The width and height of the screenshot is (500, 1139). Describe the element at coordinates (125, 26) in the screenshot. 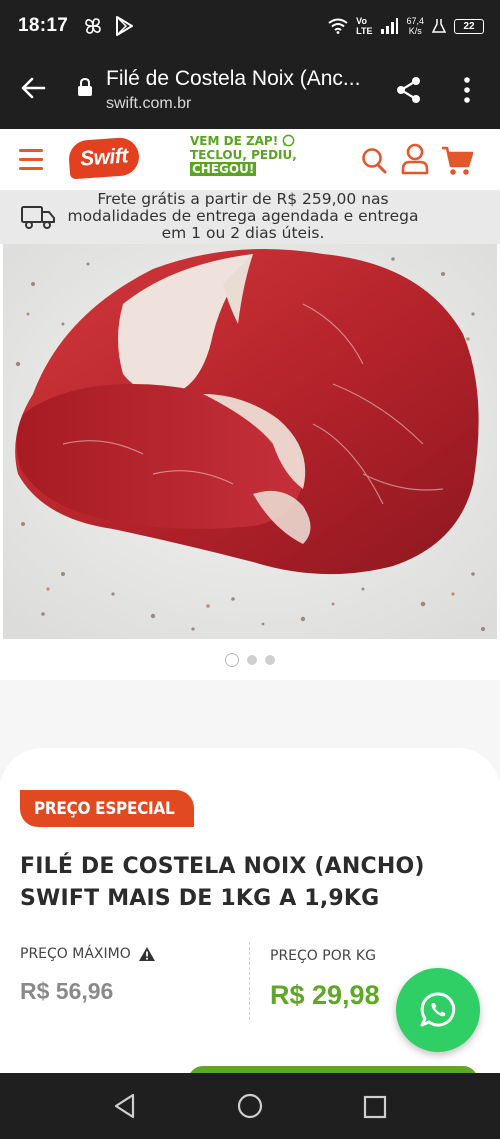

I see `play-store-icon` at that location.